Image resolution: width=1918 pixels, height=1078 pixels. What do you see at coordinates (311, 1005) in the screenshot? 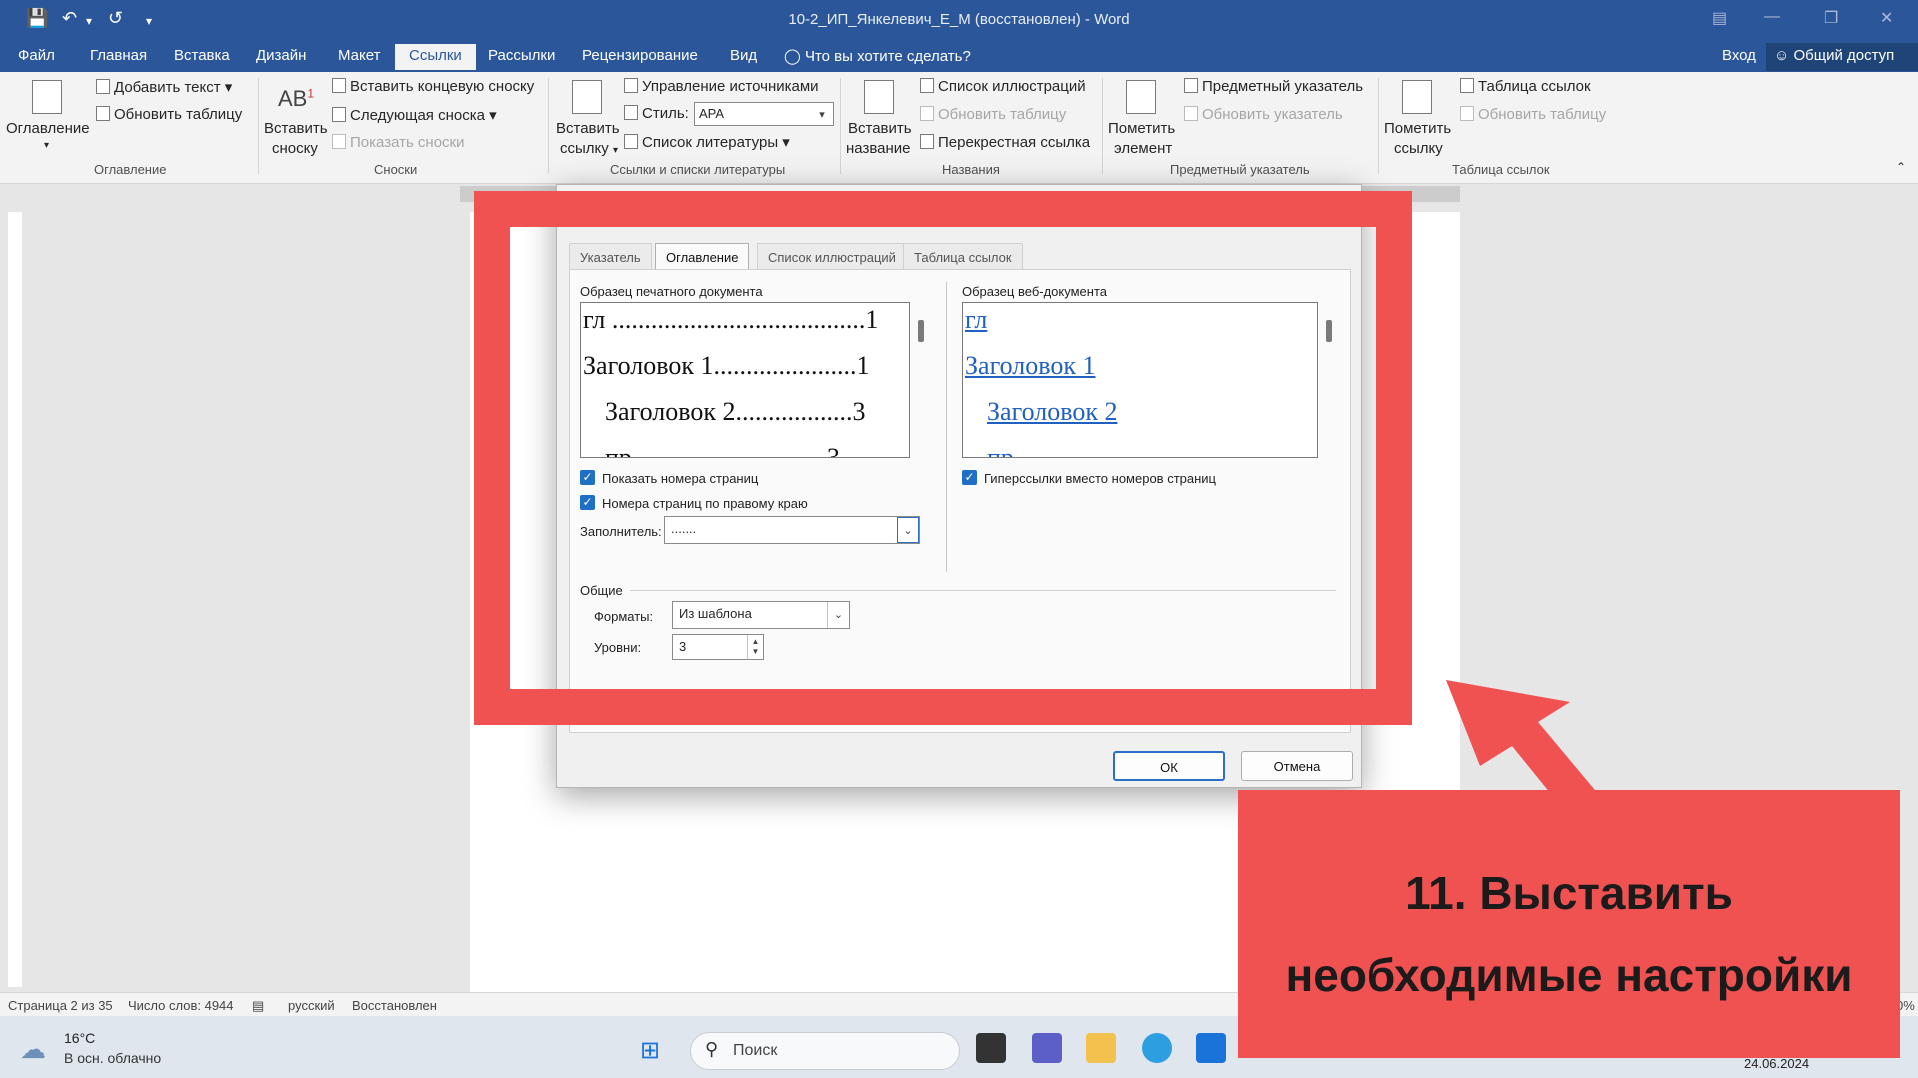
I see `language: русский` at bounding box center [311, 1005].